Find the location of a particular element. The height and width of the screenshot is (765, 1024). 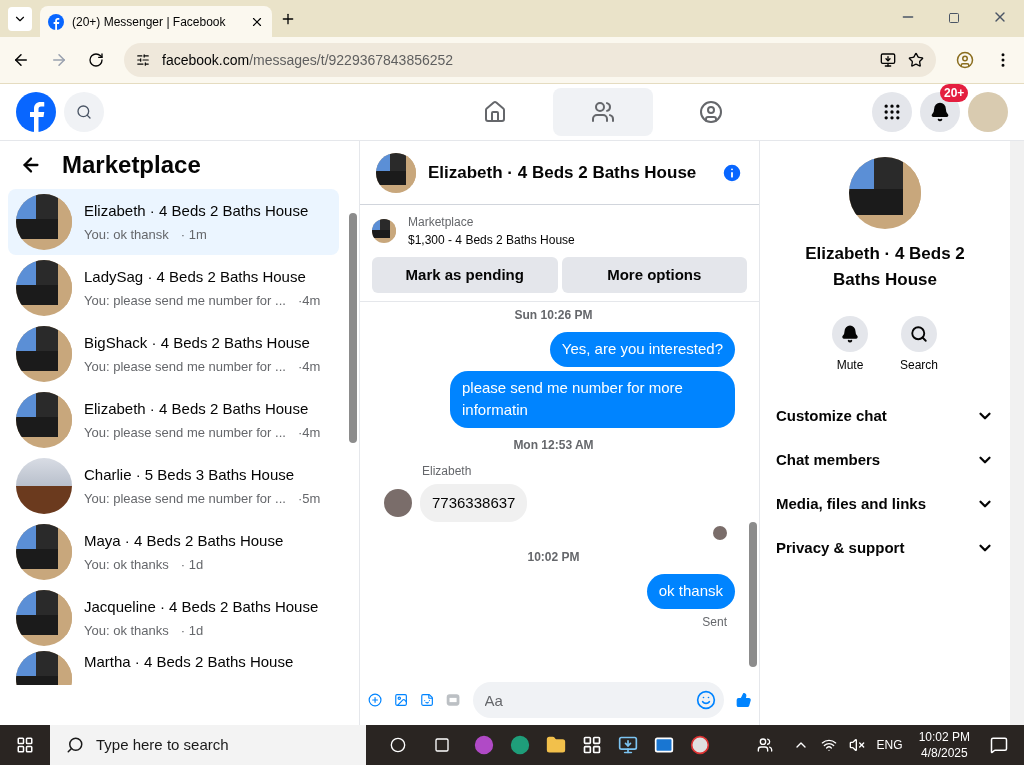

windows-start-icon is located at coordinates (25, 745).